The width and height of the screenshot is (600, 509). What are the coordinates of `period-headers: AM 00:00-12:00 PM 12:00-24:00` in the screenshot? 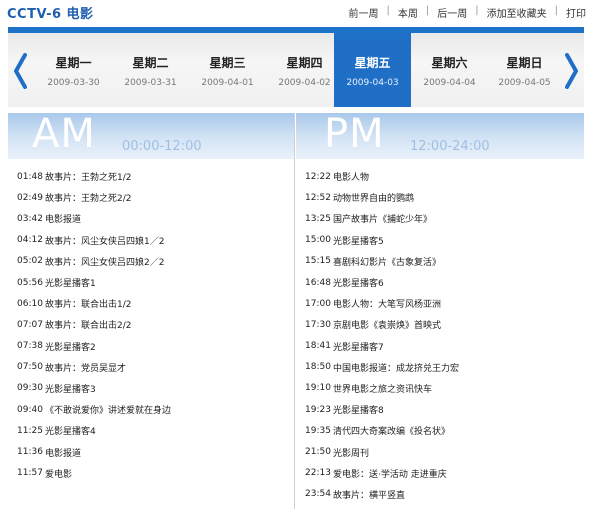 It's located at (296, 135).